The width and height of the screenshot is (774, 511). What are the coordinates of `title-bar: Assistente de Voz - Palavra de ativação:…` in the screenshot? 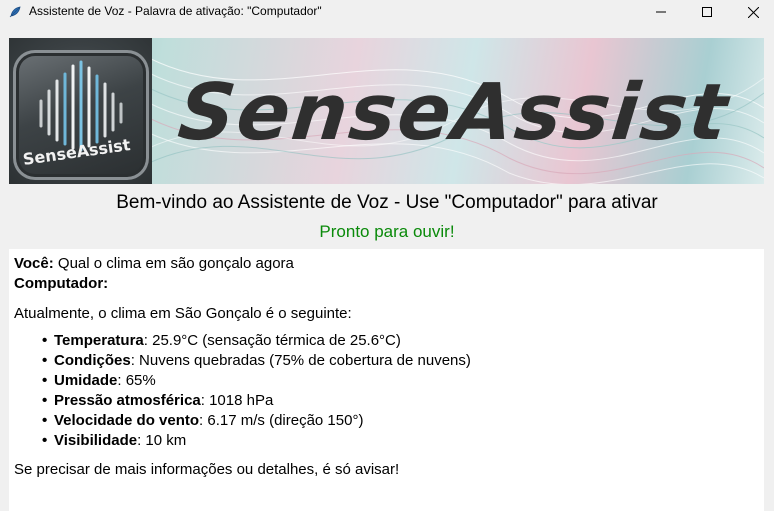 It's located at (387, 12).